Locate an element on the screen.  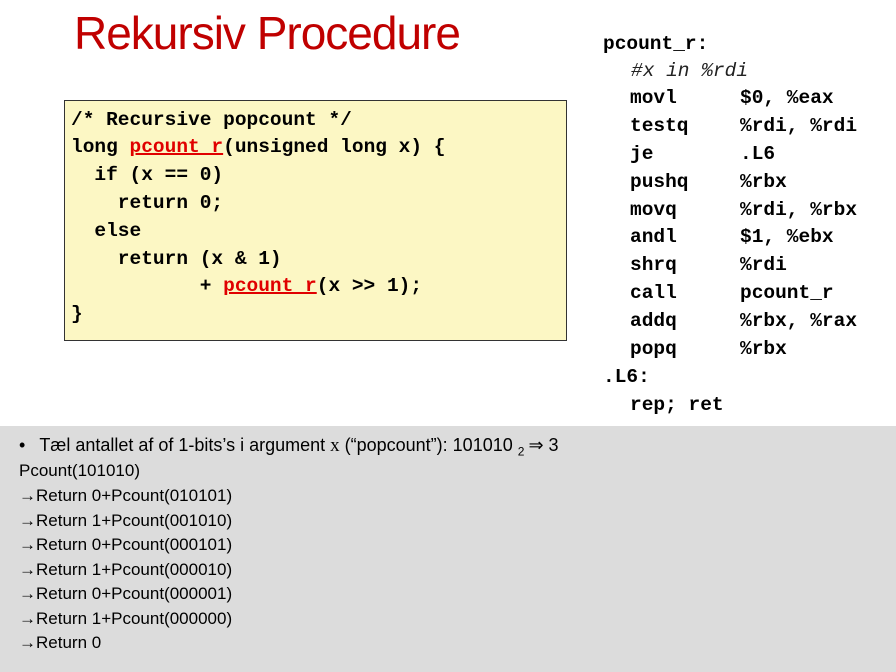
slide-title: Rekursiv Procedure is located at coordinates (267, 33).